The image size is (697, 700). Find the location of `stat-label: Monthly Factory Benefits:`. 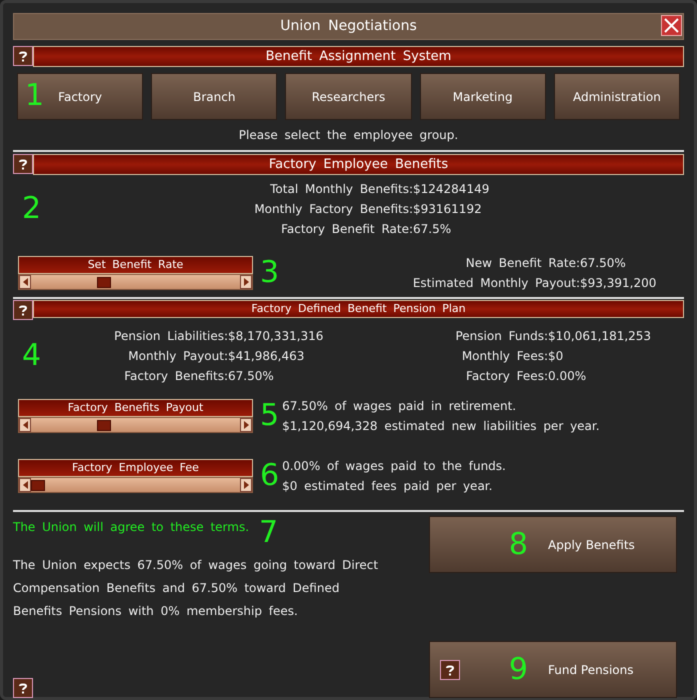

stat-label: Monthly Factory Benefits: is located at coordinates (333, 209).